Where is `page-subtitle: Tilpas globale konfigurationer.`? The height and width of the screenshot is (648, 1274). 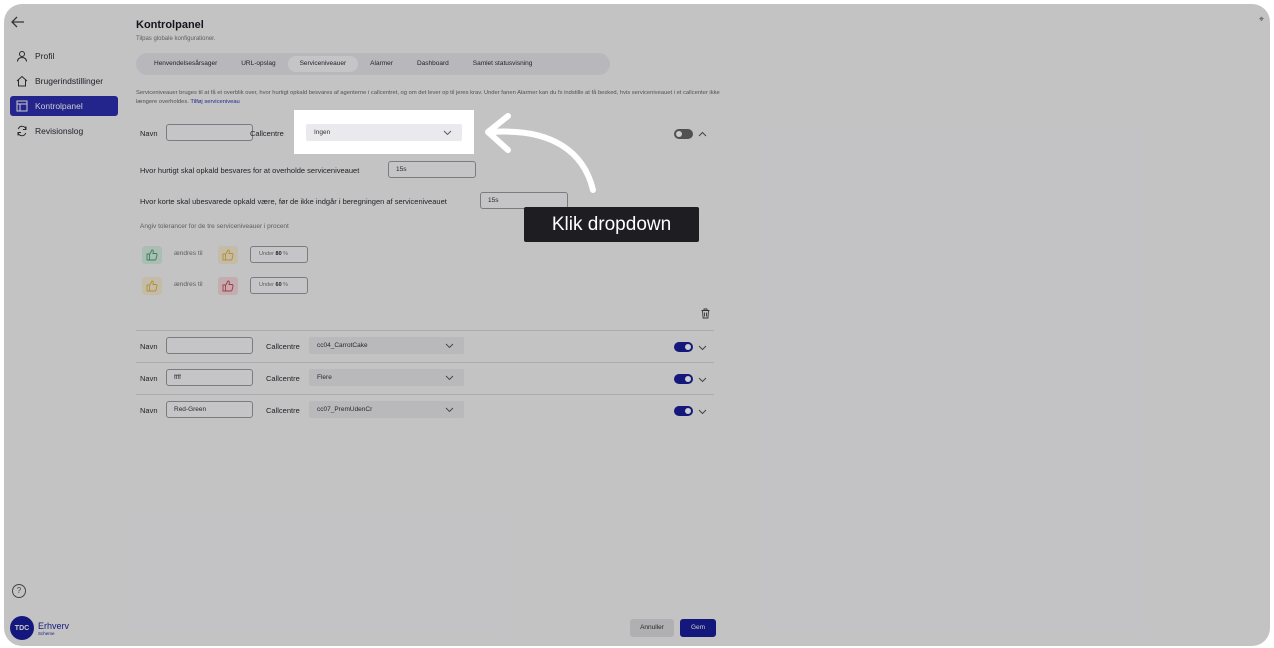 page-subtitle: Tilpas globale konfigurationer. is located at coordinates (176, 39).